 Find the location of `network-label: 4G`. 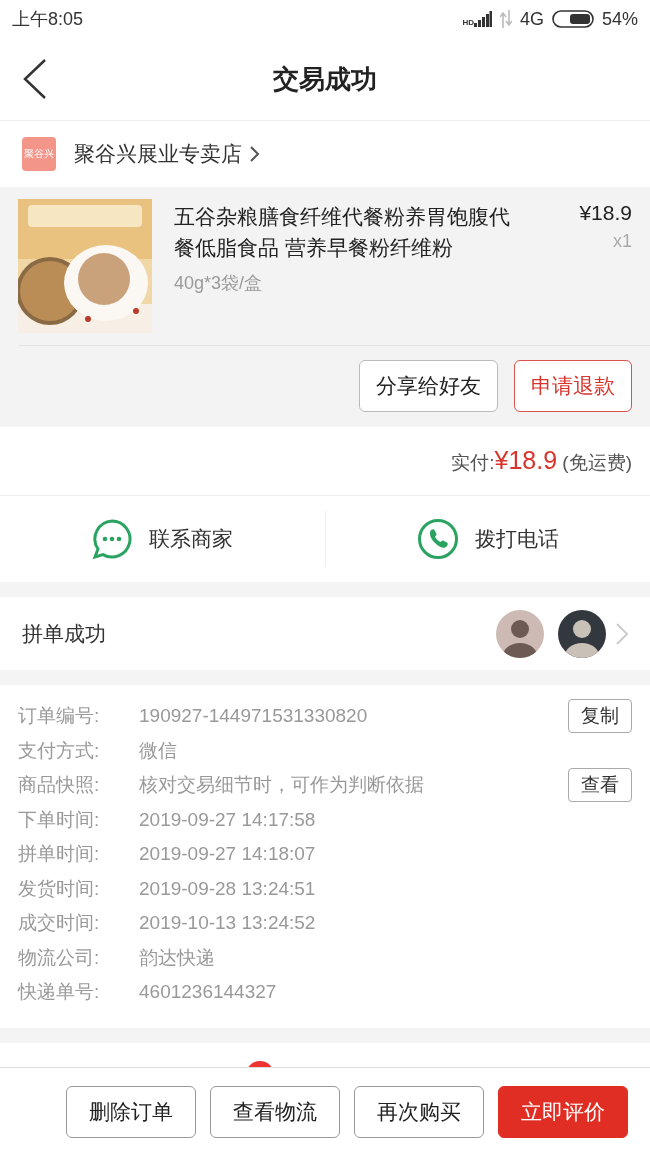

network-label: 4G is located at coordinates (531, 19).